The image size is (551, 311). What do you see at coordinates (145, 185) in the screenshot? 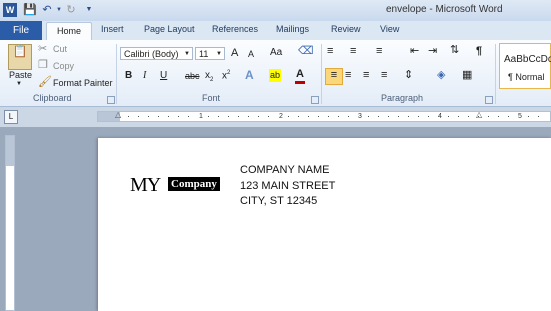
I see `logo-my-text: MY` at bounding box center [145, 185].